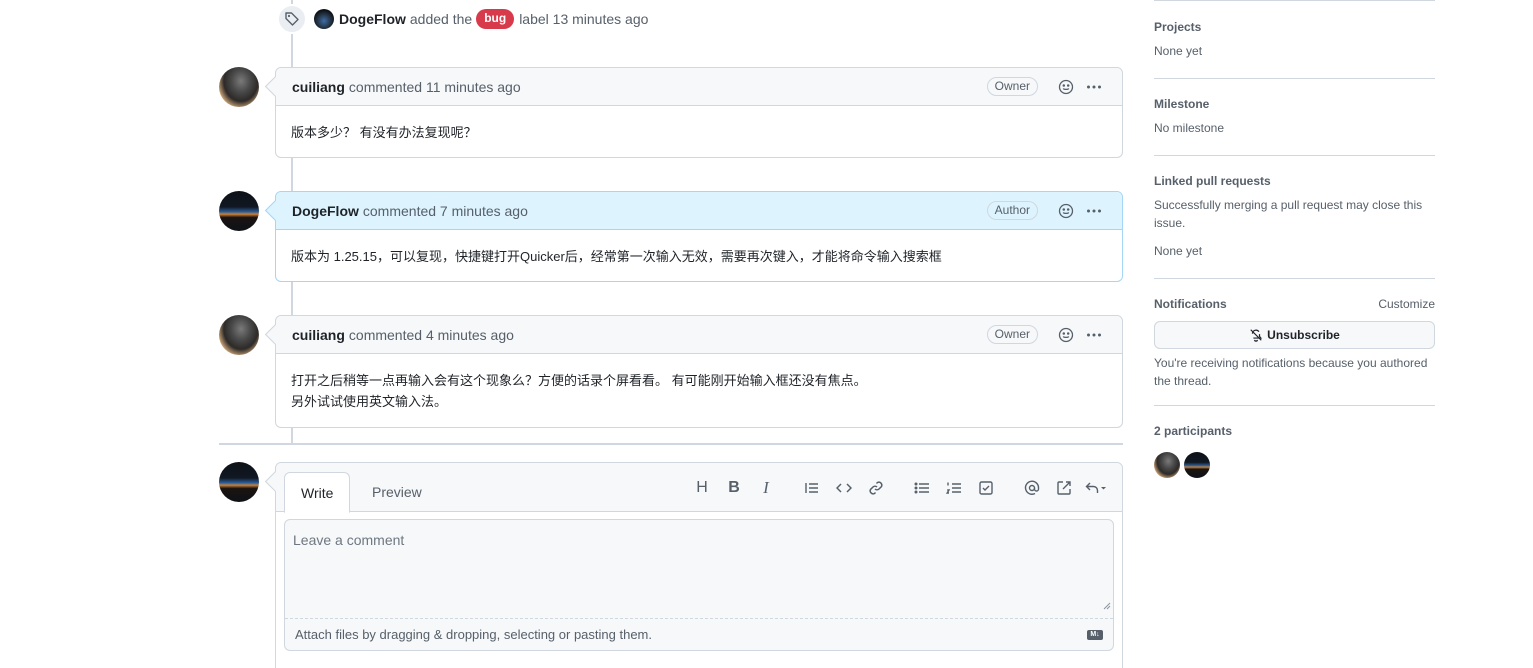 Image resolution: width=1533 pixels, height=668 pixels. What do you see at coordinates (239, 211) in the screenshot?
I see `avatar-dogeflow` at bounding box center [239, 211].